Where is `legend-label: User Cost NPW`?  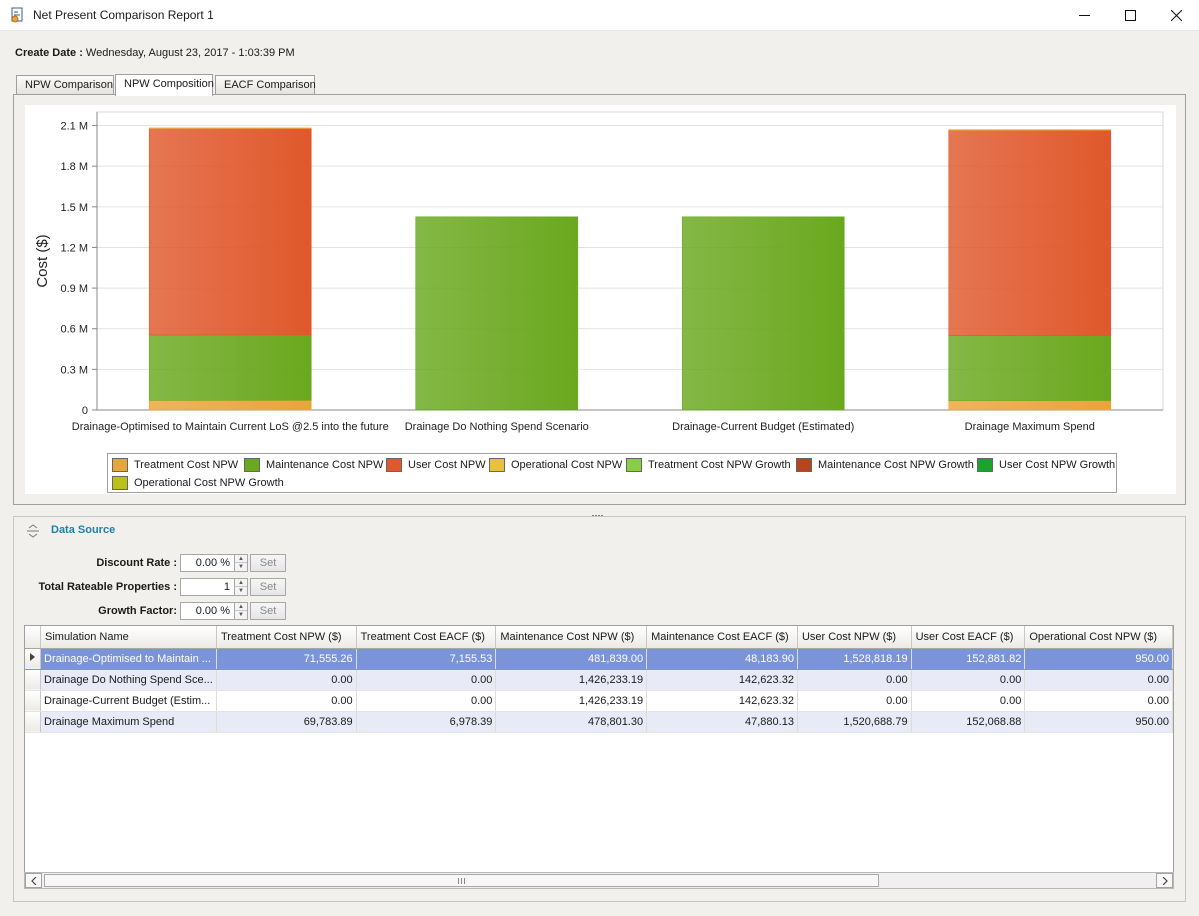 legend-label: User Cost NPW is located at coordinates (447, 464).